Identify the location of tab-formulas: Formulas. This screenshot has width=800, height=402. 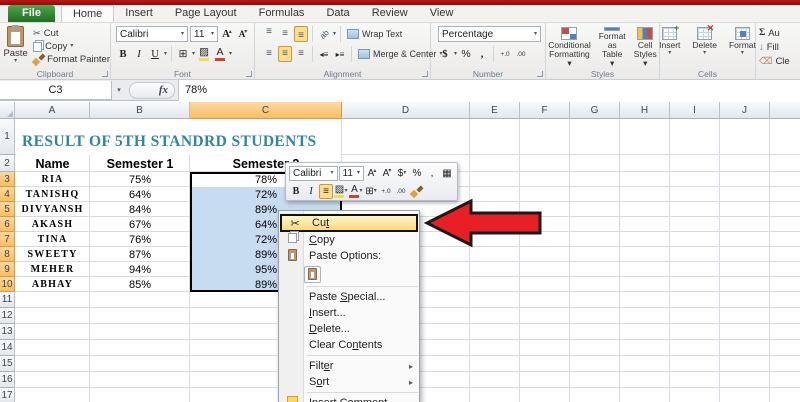
(282, 13).